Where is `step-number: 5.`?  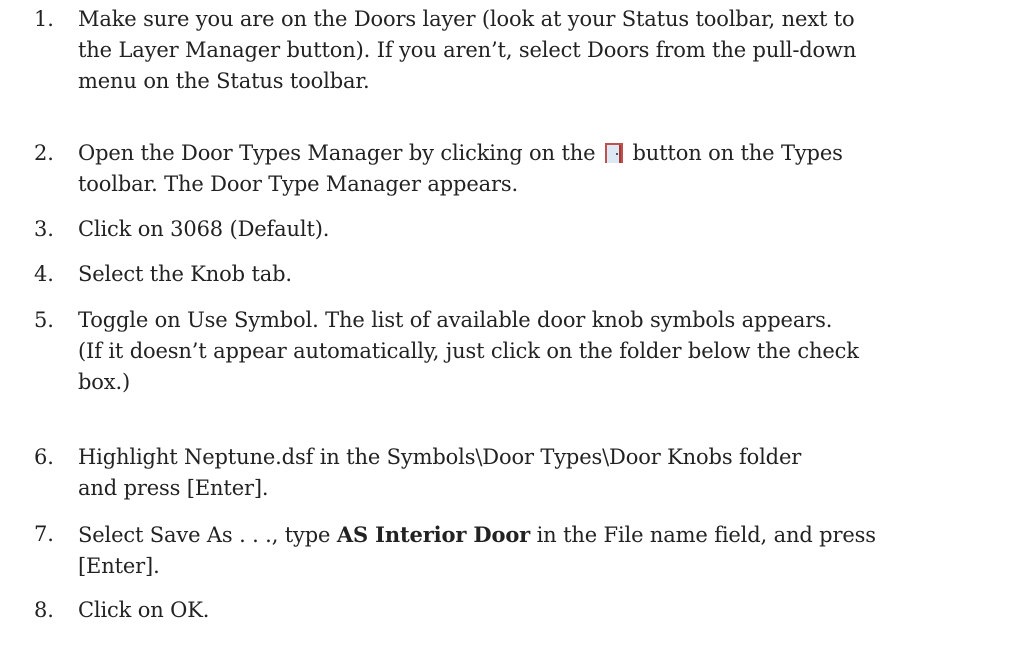 step-number: 5. is located at coordinates (44, 320).